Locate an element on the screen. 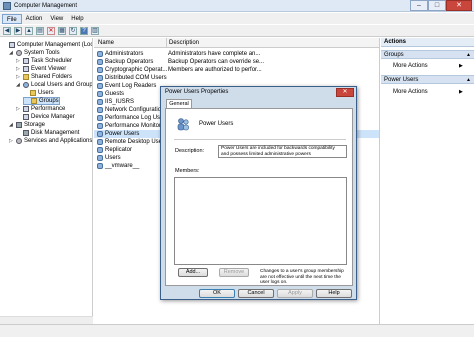 This screenshot has height=337, width=474. performance-icon is located at coordinates (26, 109).